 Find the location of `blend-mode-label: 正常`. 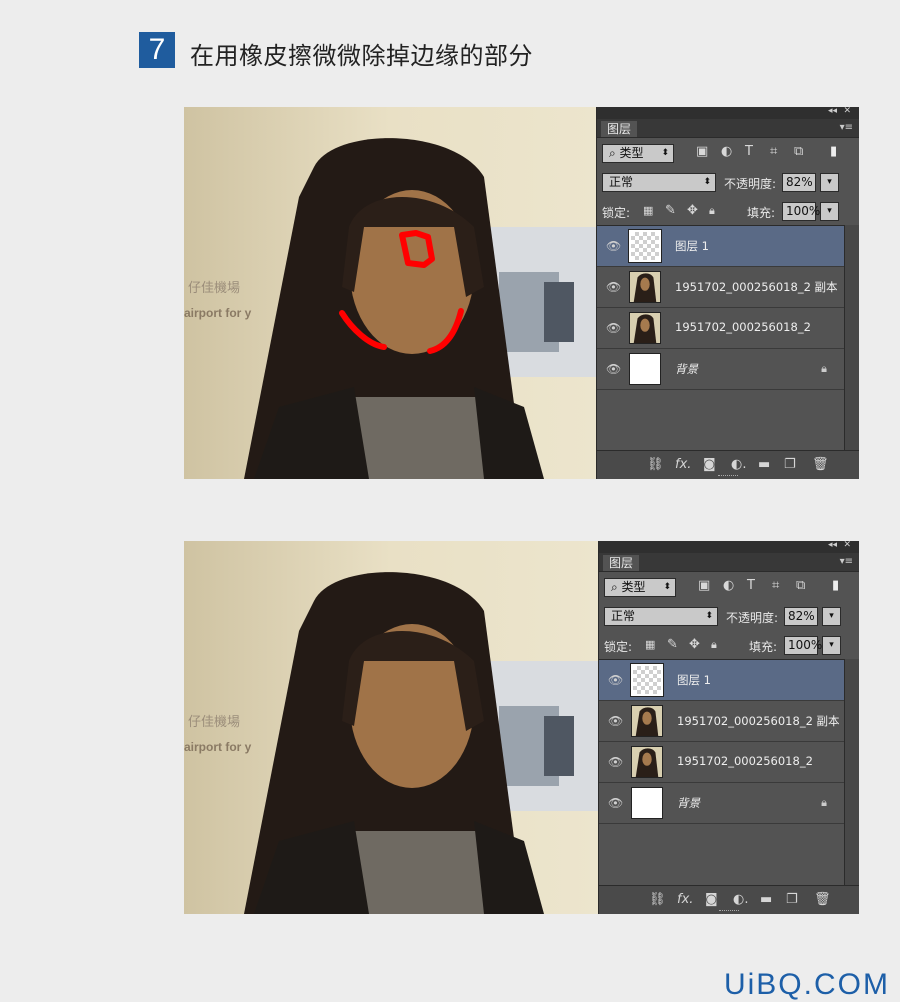

blend-mode-label: 正常 is located at coordinates (621, 182).